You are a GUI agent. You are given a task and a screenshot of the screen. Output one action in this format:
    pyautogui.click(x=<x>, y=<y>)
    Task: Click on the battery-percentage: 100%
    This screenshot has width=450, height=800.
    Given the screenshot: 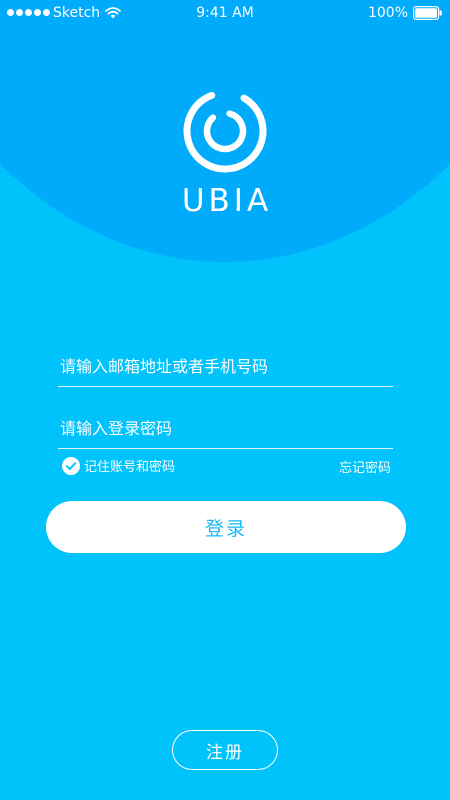 What is the action you would take?
    pyautogui.click(x=387, y=13)
    